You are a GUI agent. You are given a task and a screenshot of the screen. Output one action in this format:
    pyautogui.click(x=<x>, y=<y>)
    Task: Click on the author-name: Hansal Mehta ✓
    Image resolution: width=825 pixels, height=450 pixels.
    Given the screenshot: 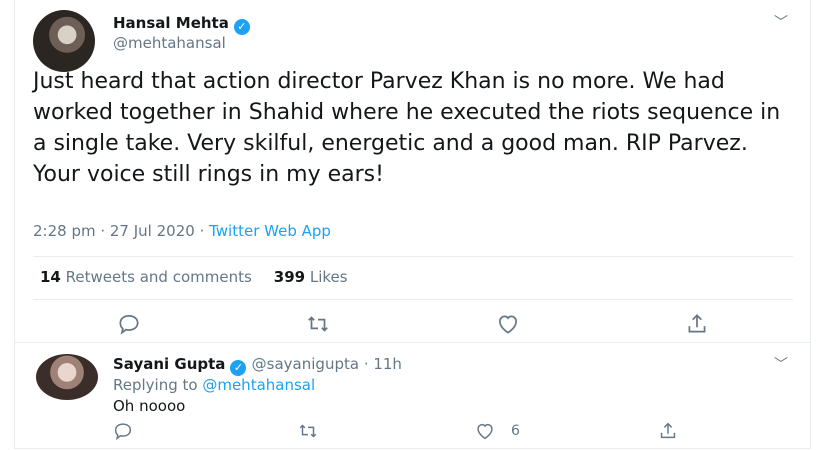 What is the action you would take?
    pyautogui.click(x=181, y=24)
    